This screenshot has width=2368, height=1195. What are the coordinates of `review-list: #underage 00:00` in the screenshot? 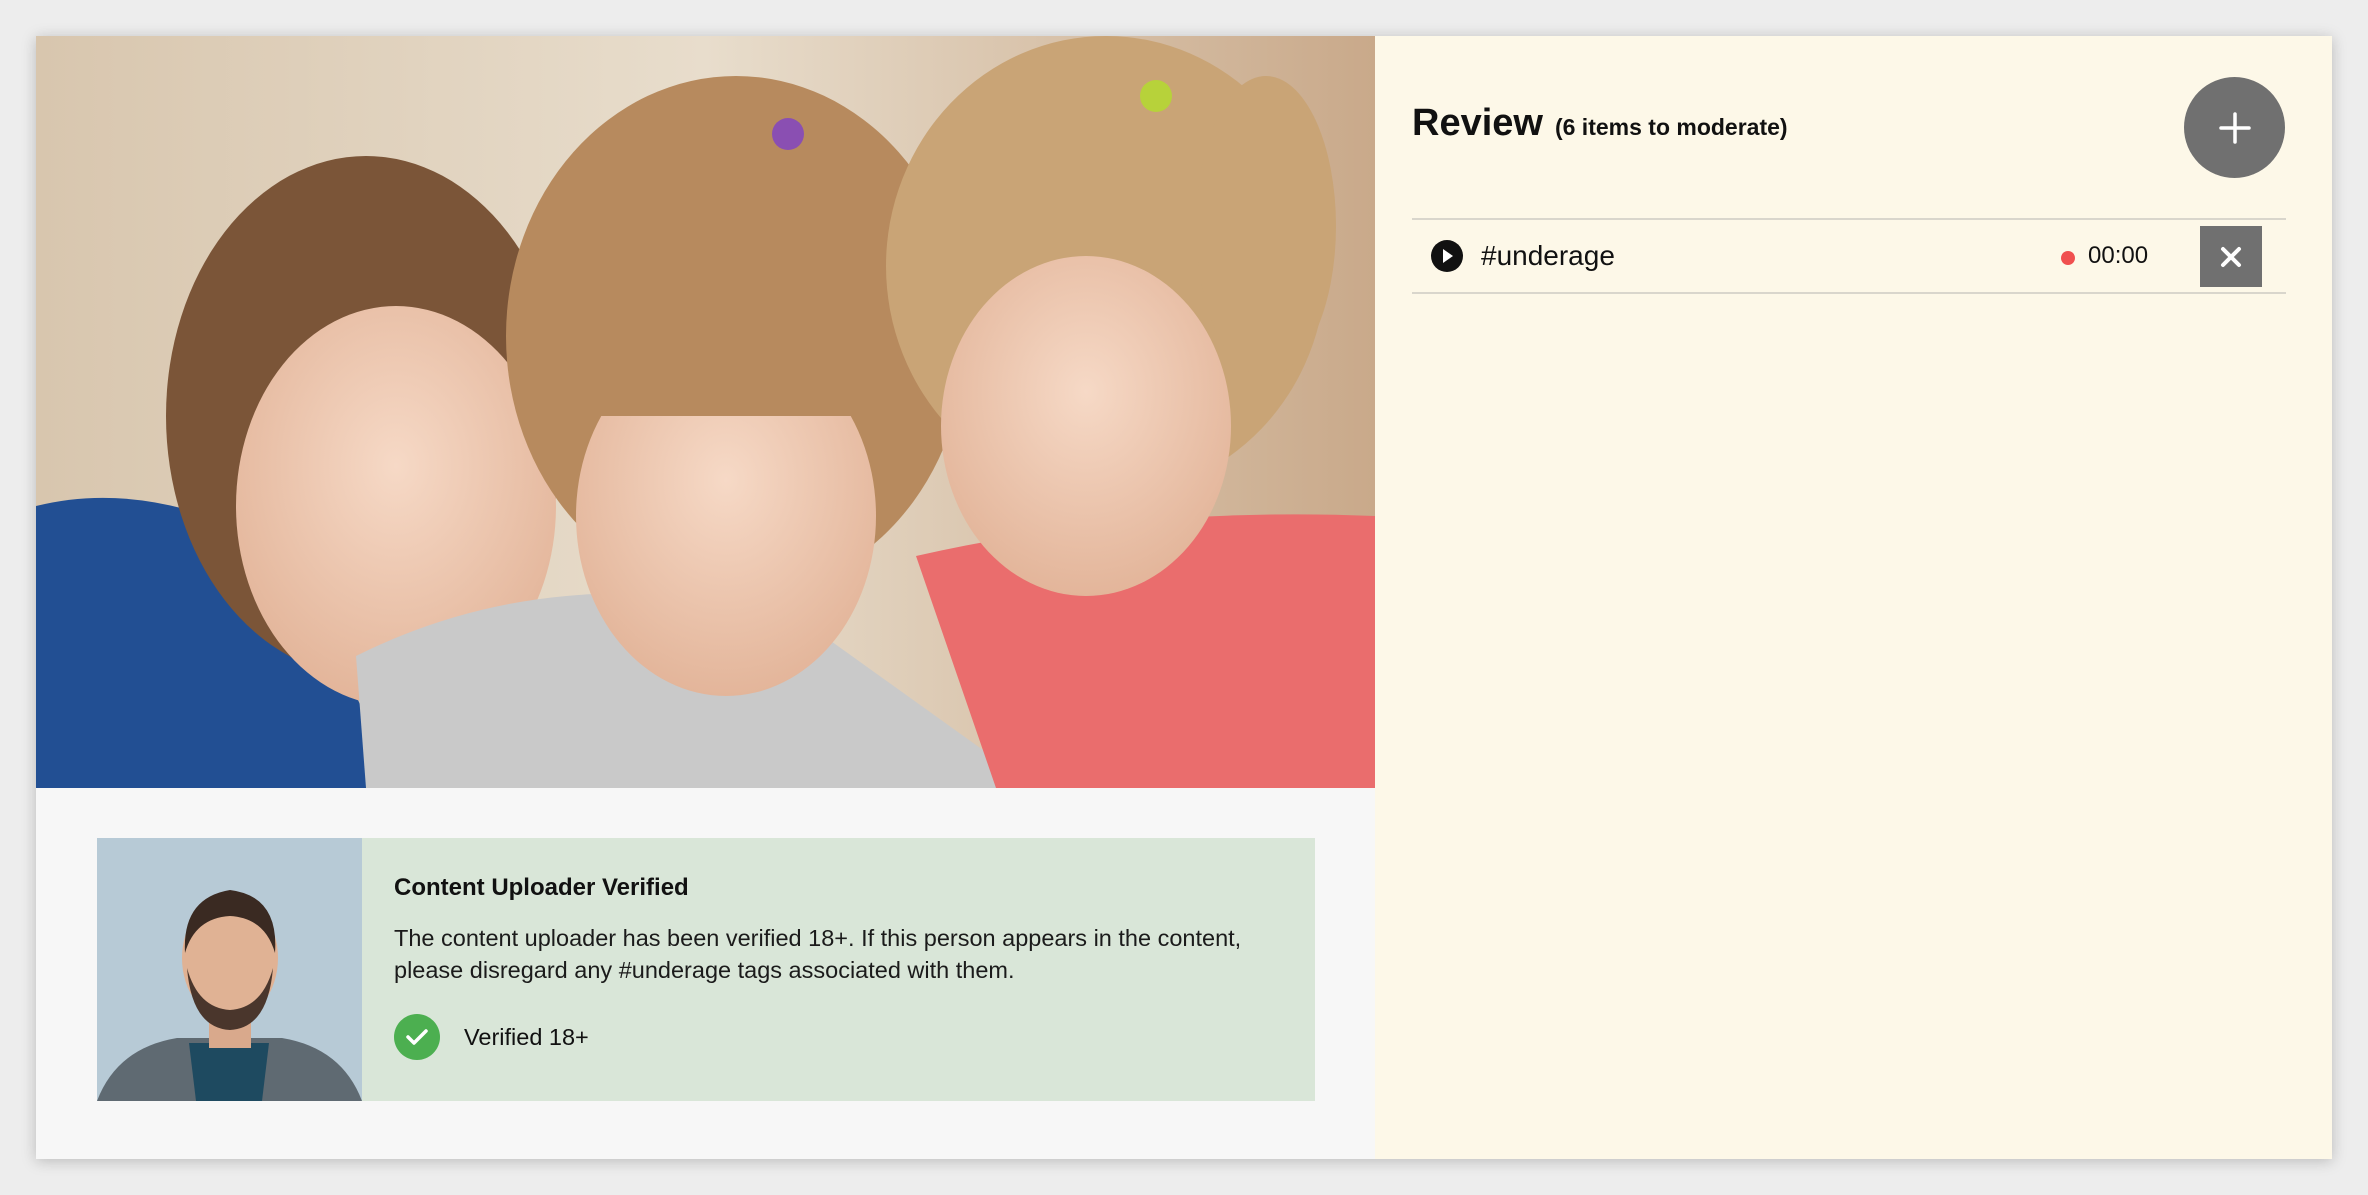 It's located at (1849, 256).